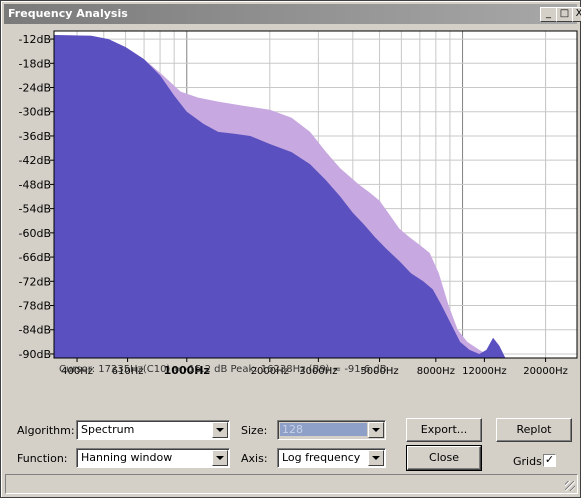 The image size is (581, 498). Describe the element at coordinates (35, 281) in the screenshot. I see `y-tick-label: -72dB` at that location.